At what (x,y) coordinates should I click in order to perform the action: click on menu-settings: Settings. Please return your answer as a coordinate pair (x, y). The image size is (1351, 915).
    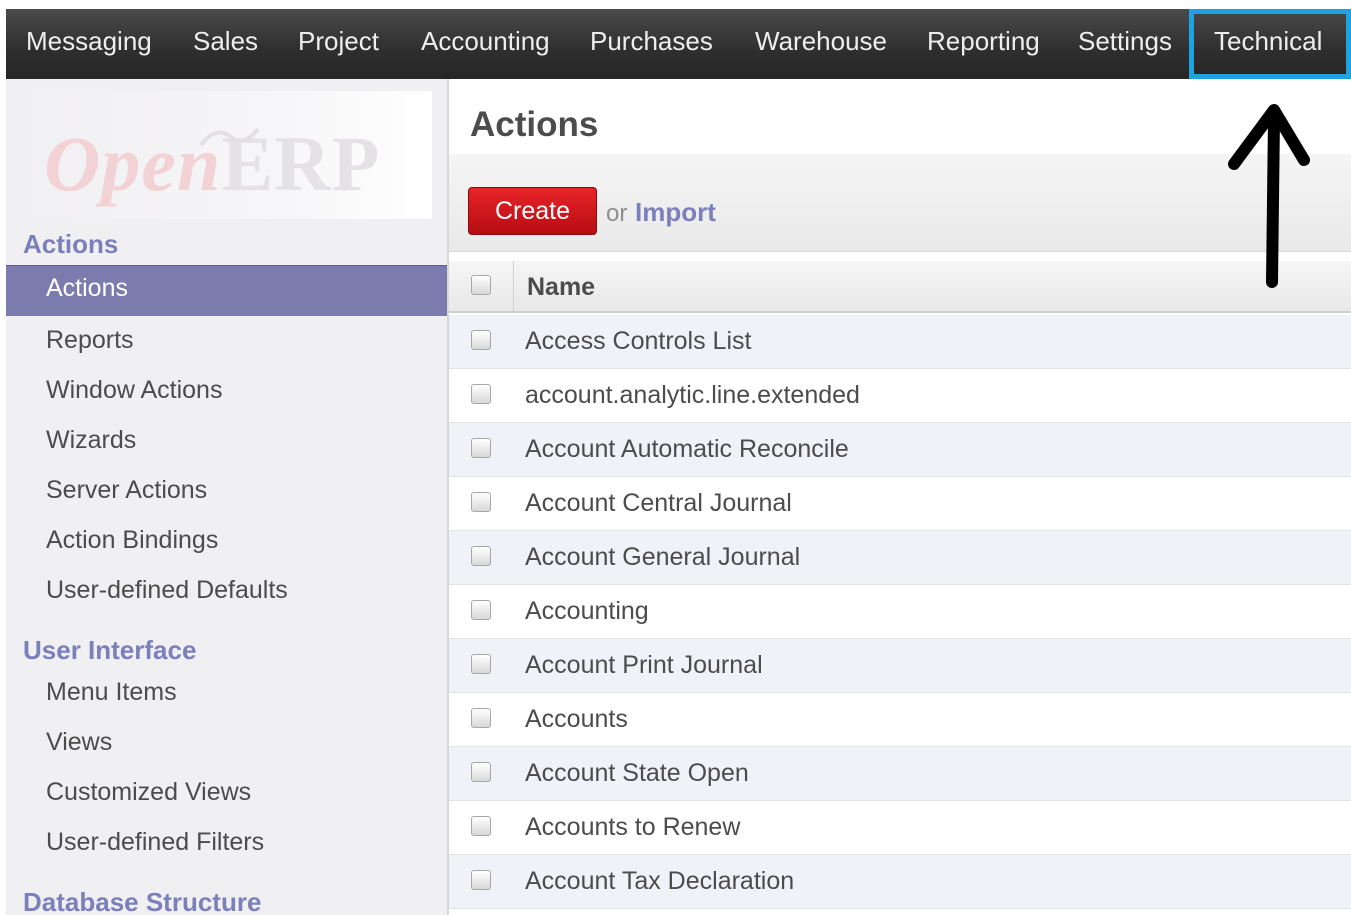
    Looking at the image, I should click on (1125, 44).